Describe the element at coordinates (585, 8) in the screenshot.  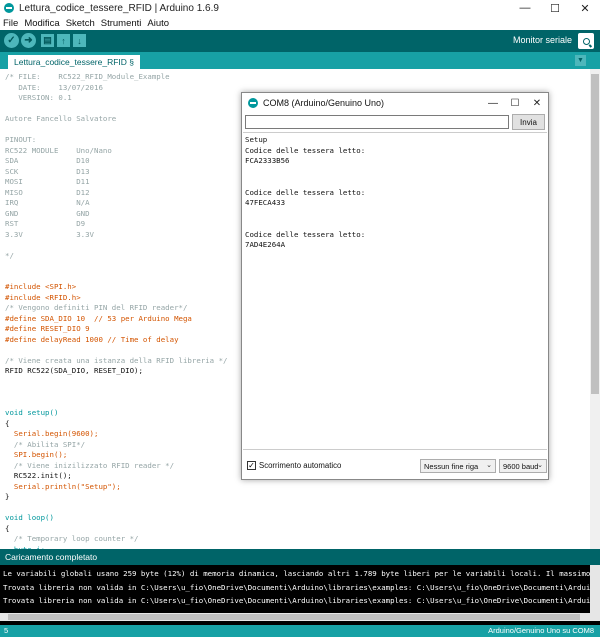
I see `close-button: ✕` at that location.